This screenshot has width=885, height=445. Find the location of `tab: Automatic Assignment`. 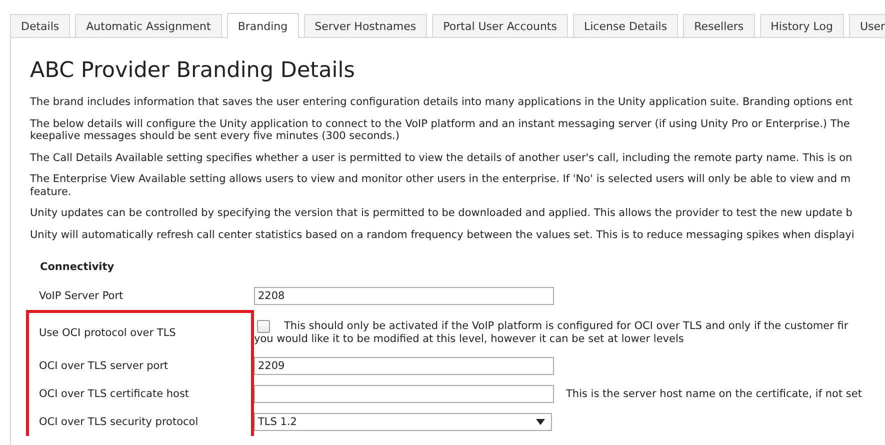

tab: Automatic Assignment is located at coordinates (148, 25).